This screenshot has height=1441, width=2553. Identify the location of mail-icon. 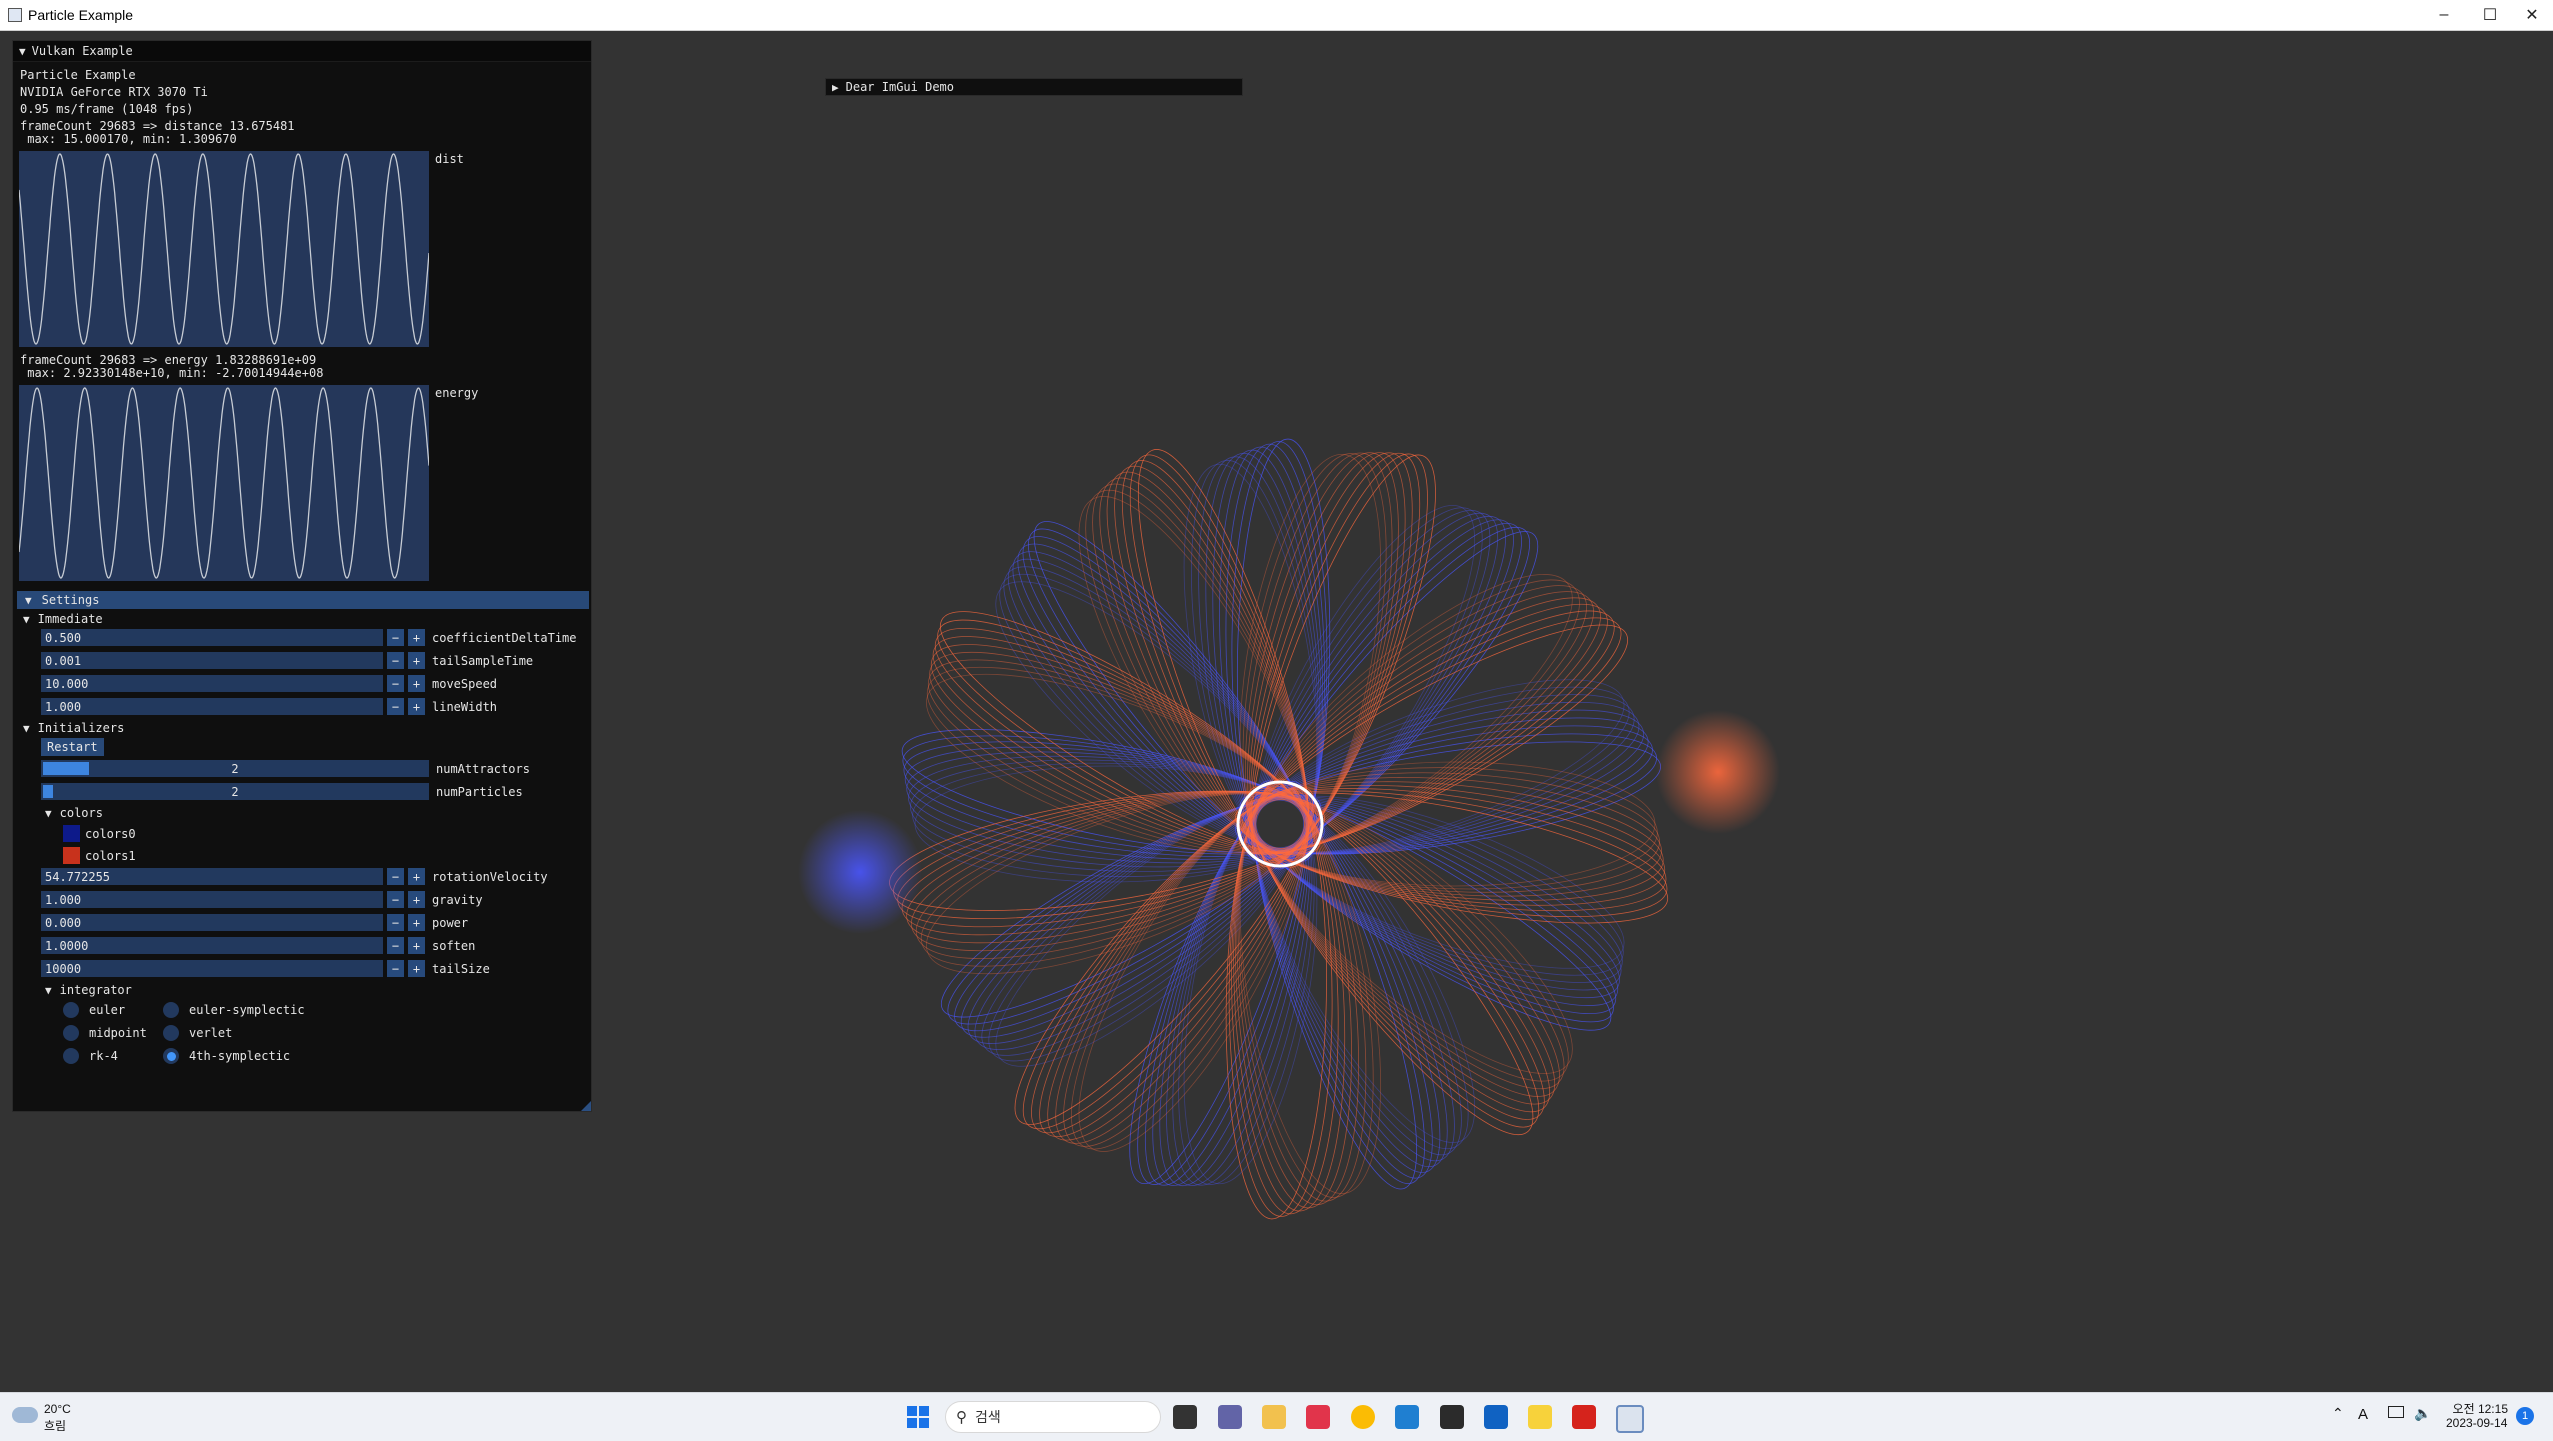
(1496, 1417).